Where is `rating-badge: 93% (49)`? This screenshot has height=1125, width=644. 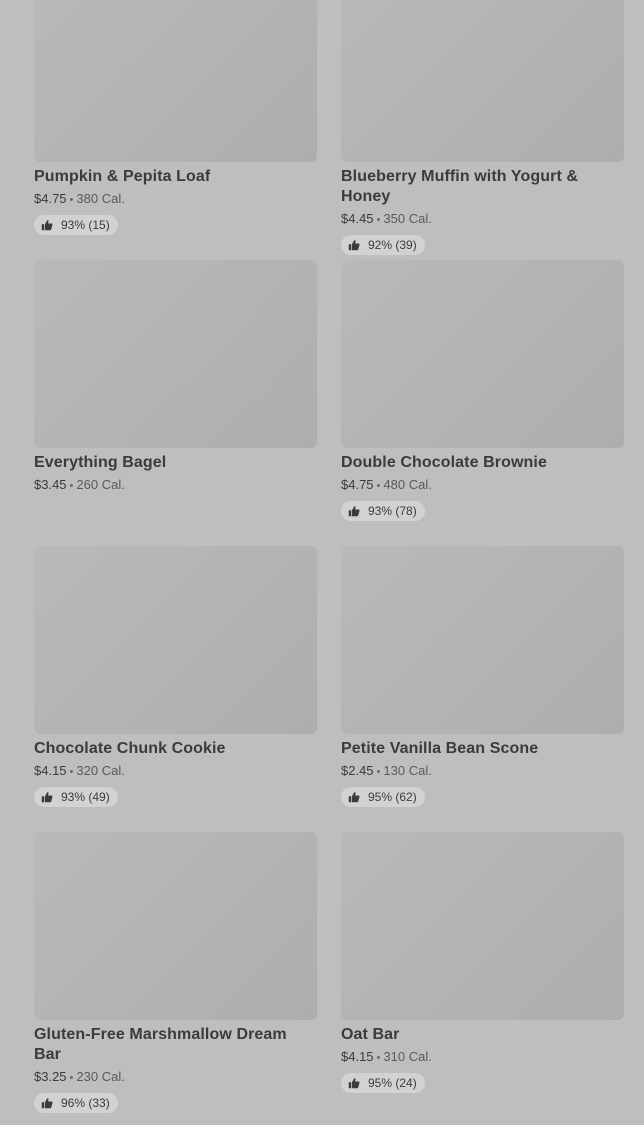
rating-badge: 93% (49) is located at coordinates (76, 797).